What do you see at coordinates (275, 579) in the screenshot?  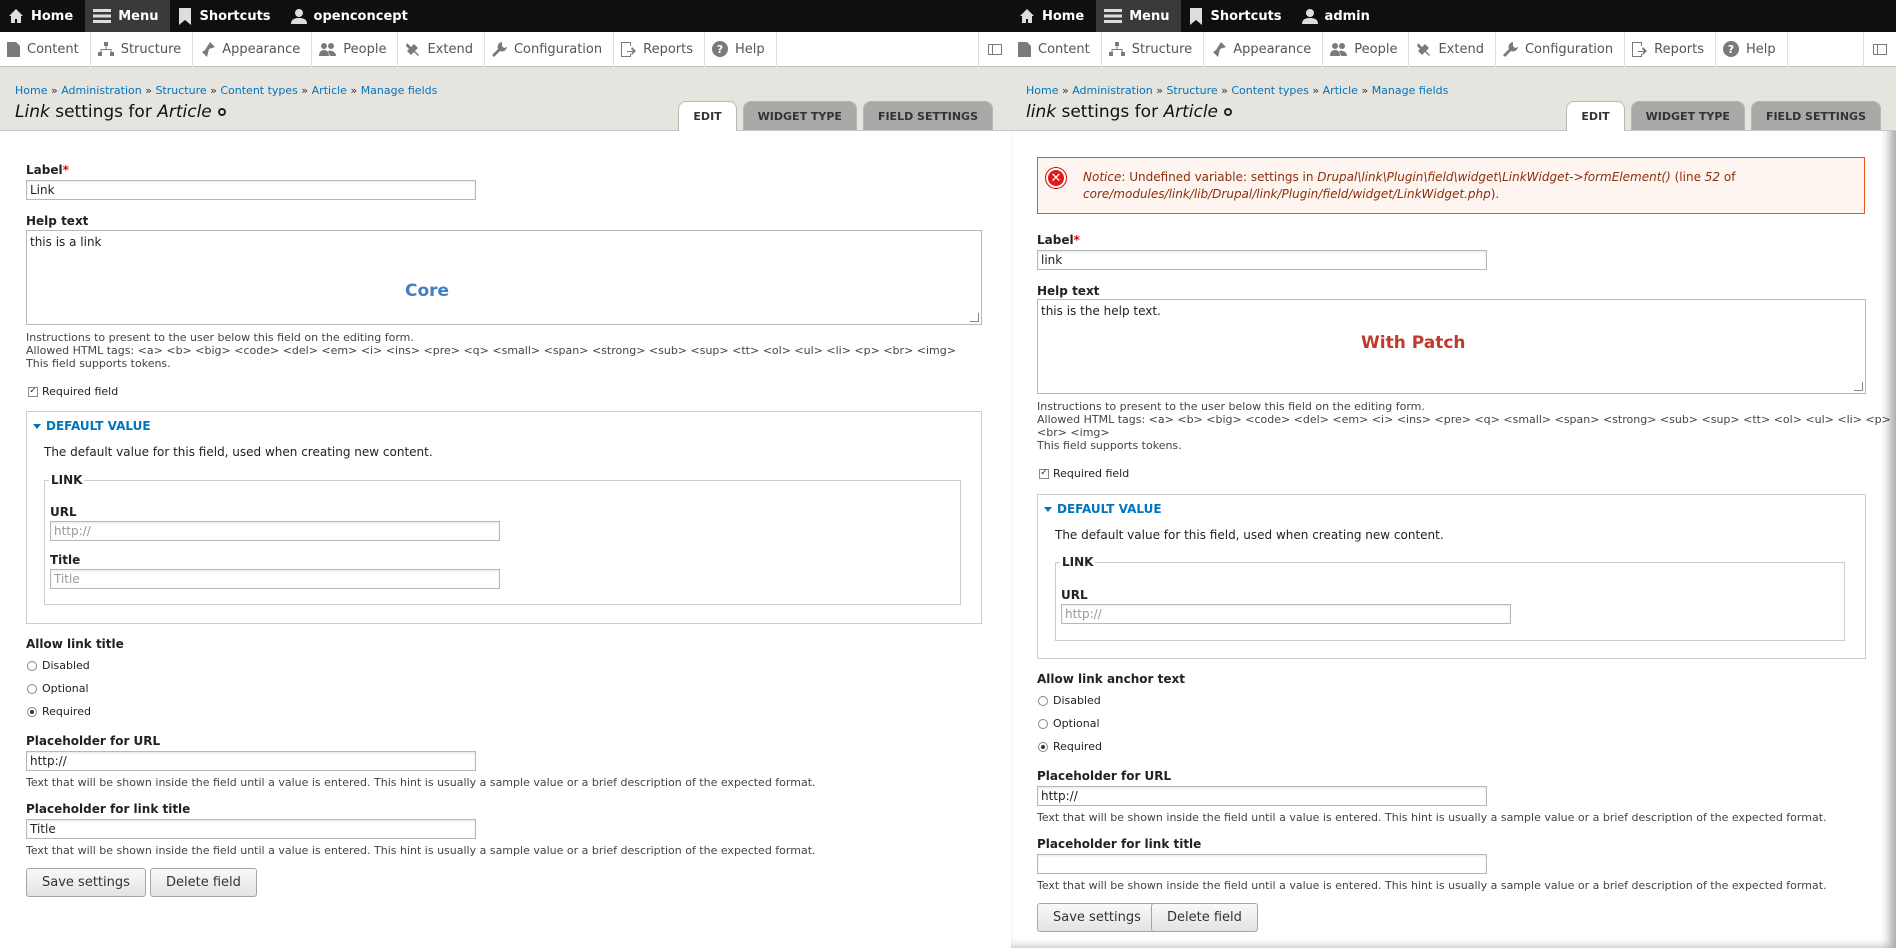 I see `default-title-input: Title` at bounding box center [275, 579].